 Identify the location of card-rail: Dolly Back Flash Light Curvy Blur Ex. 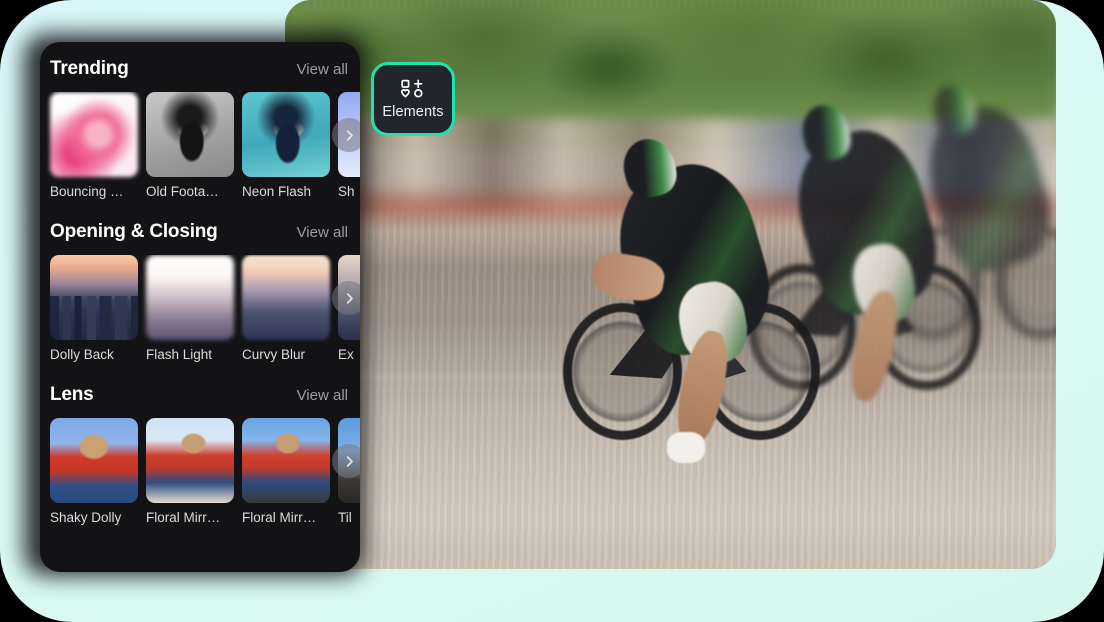
(200, 308).